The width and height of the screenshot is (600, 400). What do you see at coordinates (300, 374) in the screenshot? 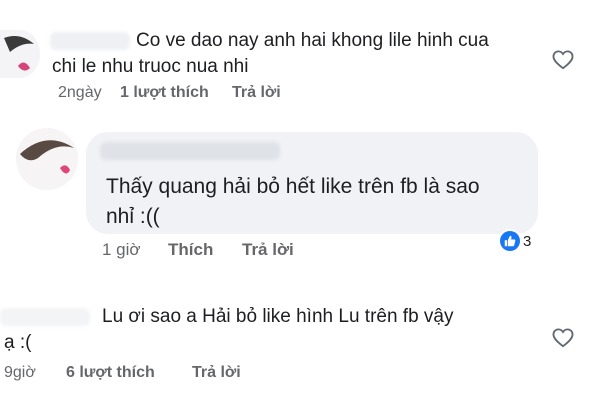
I see `comment-meta: 9giờ 6 lượt thích Trả lời` at bounding box center [300, 374].